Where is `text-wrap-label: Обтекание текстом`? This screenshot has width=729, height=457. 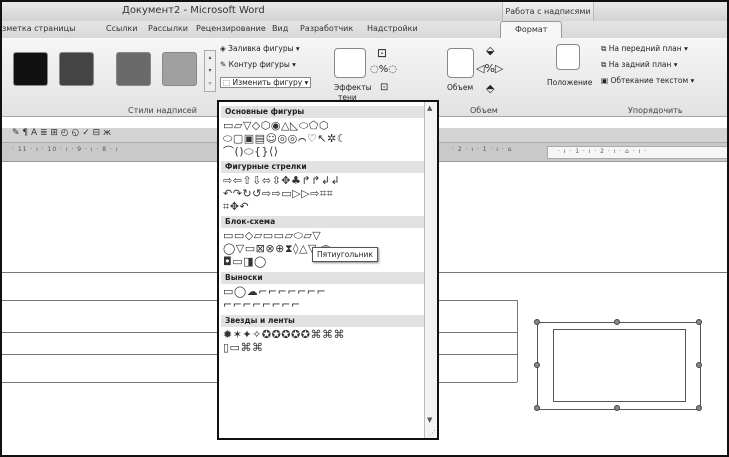 text-wrap-label: Обтекание текстом is located at coordinates (649, 80).